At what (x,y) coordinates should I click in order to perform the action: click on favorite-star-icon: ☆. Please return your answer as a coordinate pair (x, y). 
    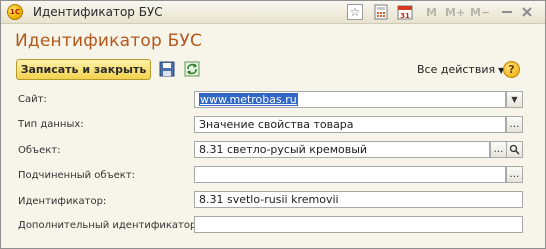
    Looking at the image, I should click on (355, 12).